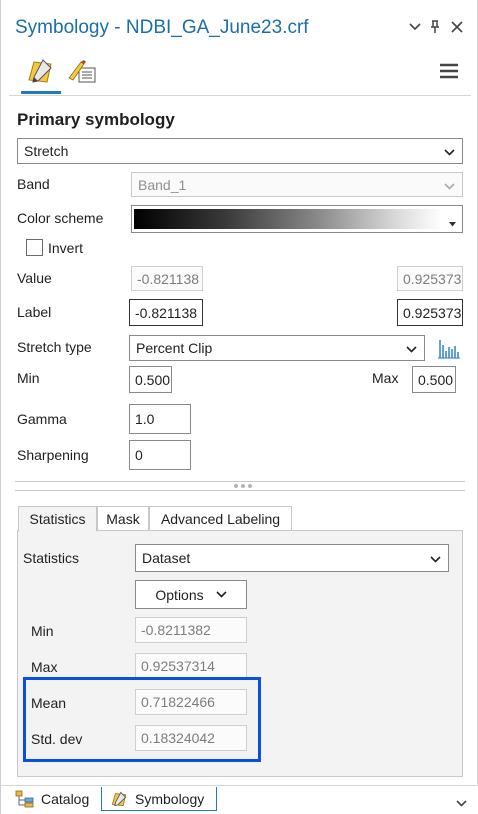 This screenshot has width=478, height=814. Describe the element at coordinates (41, 92) in the screenshot. I see `active-tab-indicator` at that location.